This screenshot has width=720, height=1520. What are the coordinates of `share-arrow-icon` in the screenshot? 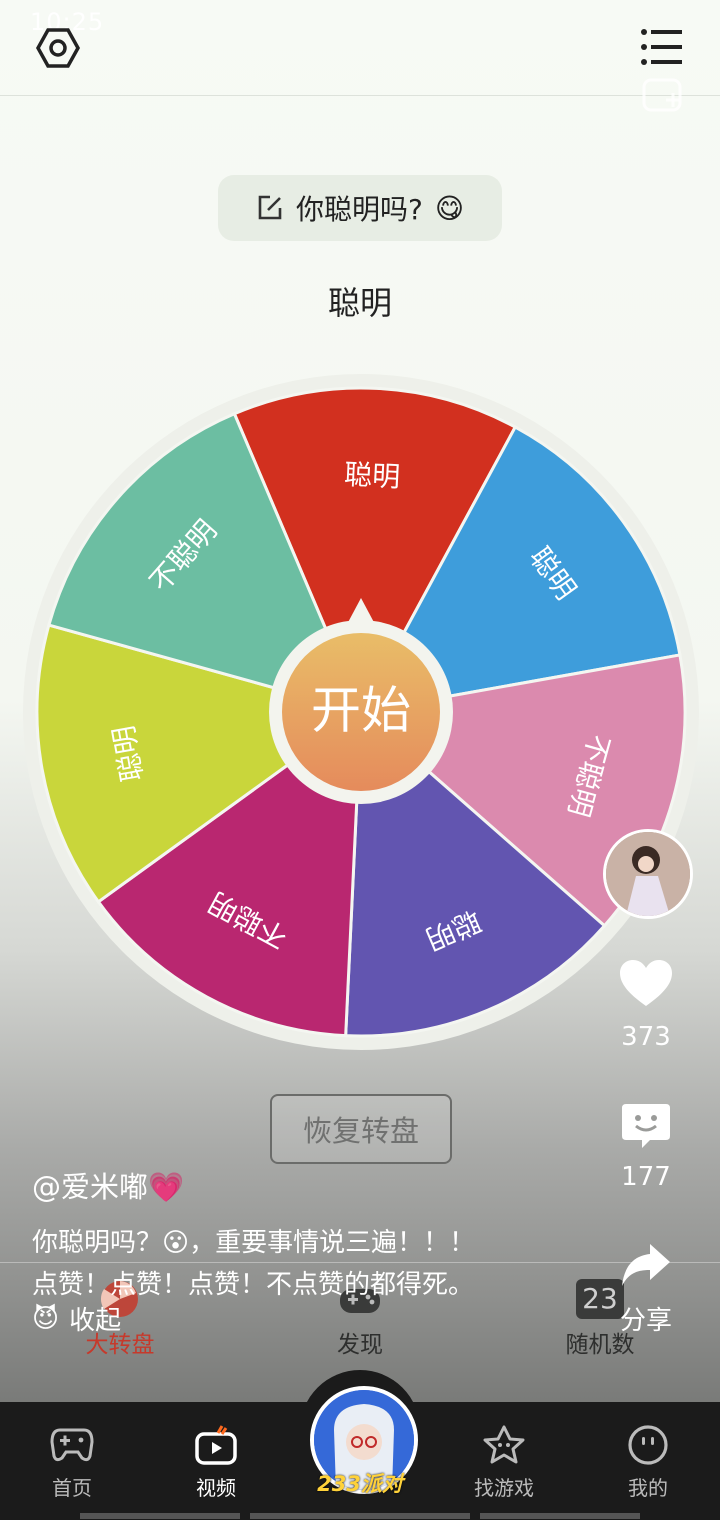 It's located at (646, 1265).